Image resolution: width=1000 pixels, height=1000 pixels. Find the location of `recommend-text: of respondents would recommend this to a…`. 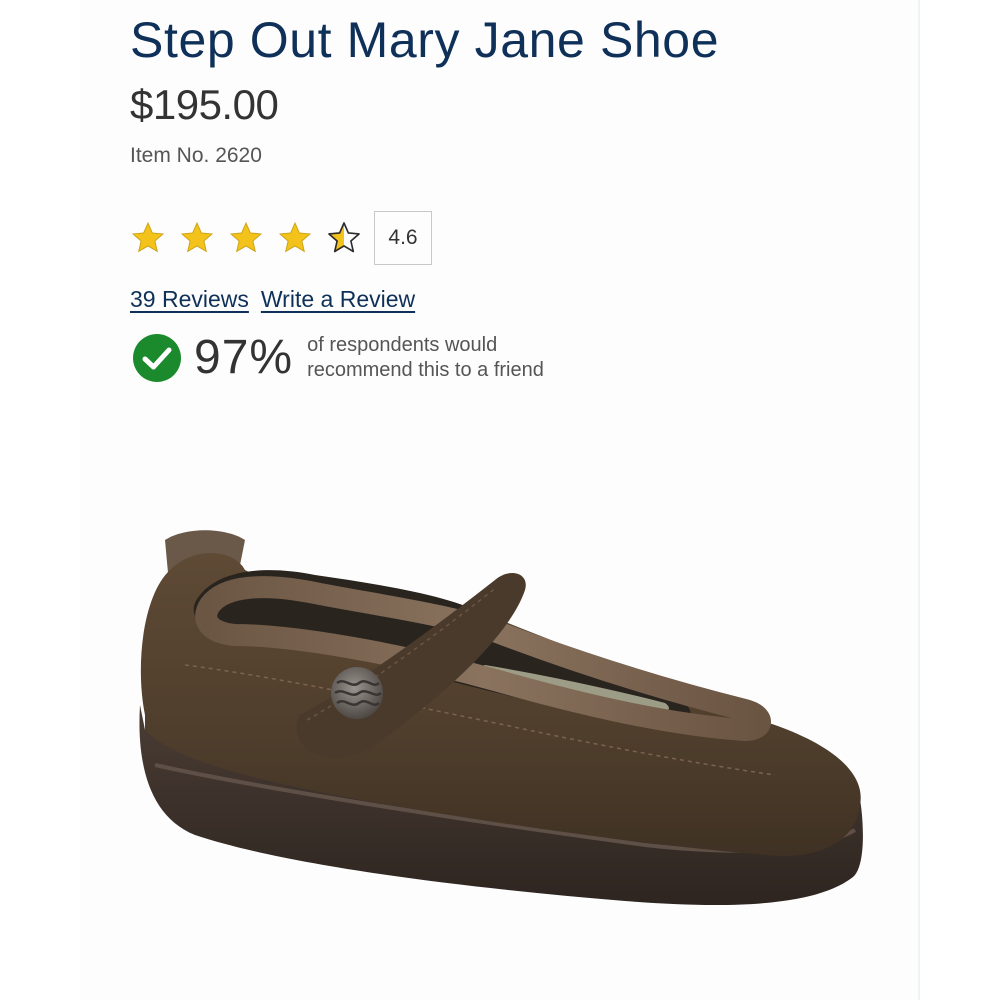

recommend-text: of respondents would recommend this to a… is located at coordinates (425, 357).